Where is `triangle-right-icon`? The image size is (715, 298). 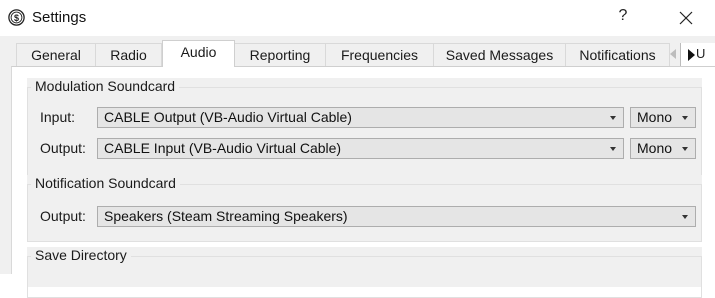 triangle-right-icon is located at coordinates (691, 55).